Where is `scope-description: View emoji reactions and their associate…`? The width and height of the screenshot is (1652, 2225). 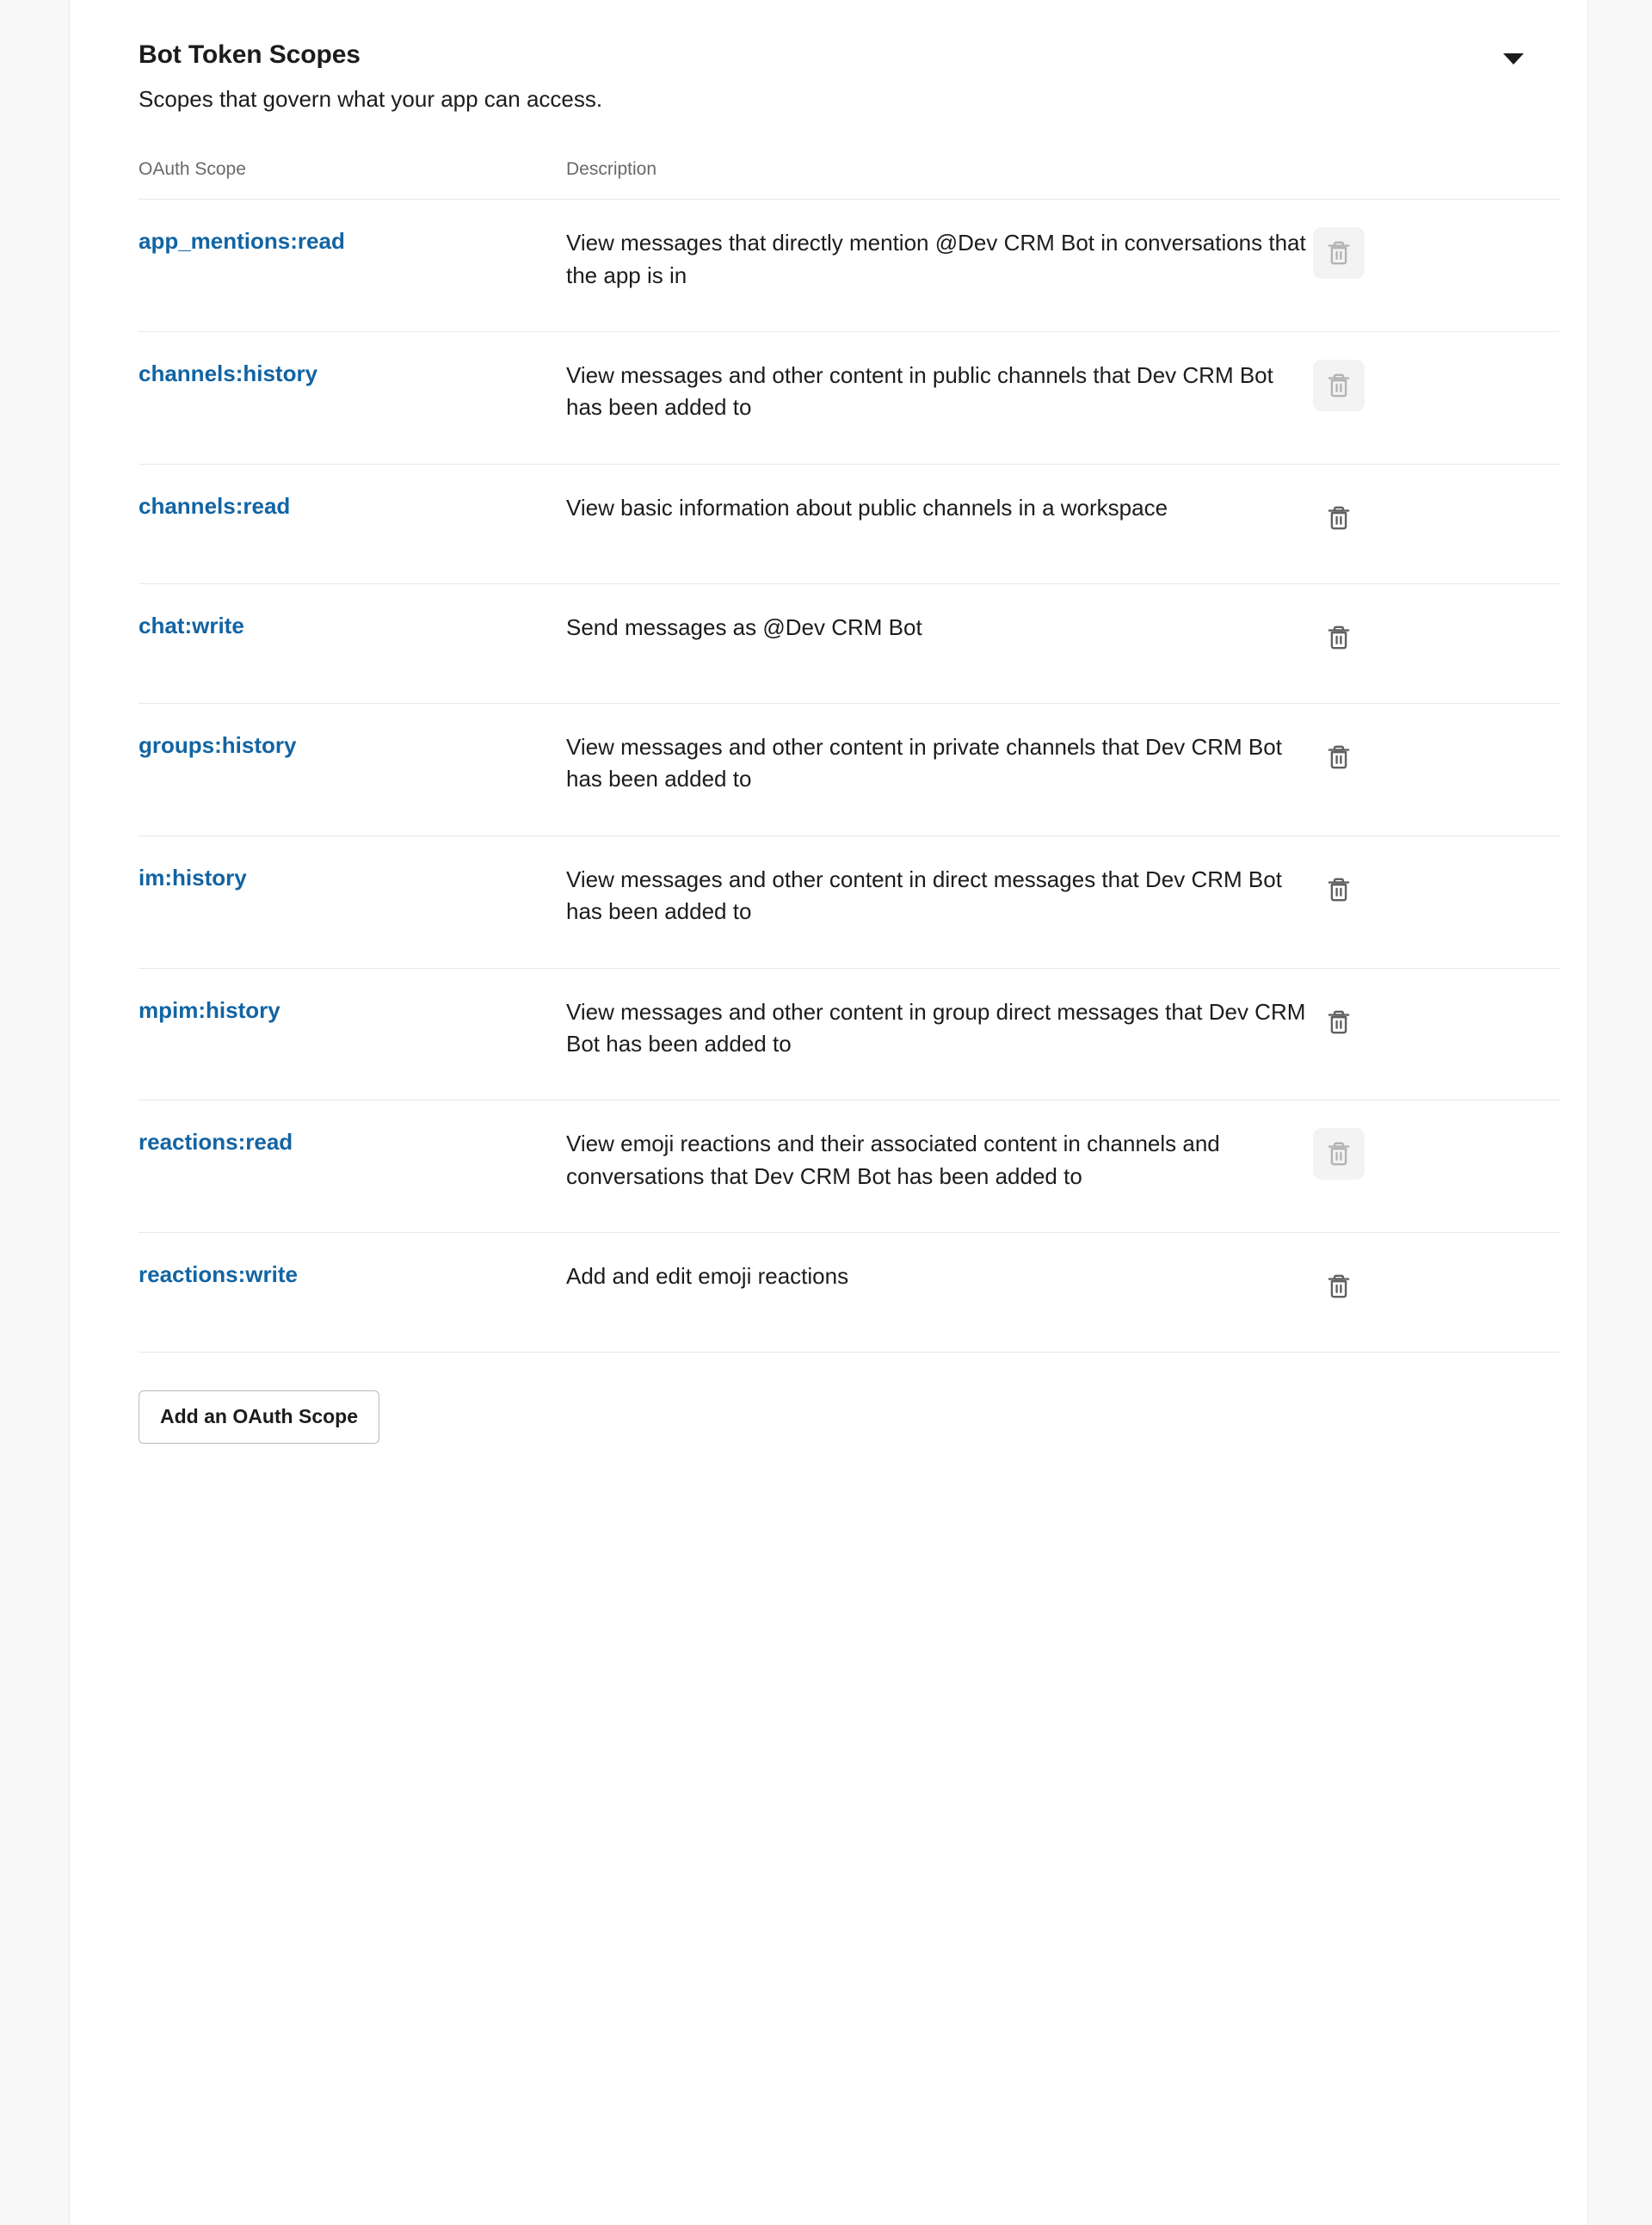 scope-description: View emoji reactions and their associate… is located at coordinates (893, 1160).